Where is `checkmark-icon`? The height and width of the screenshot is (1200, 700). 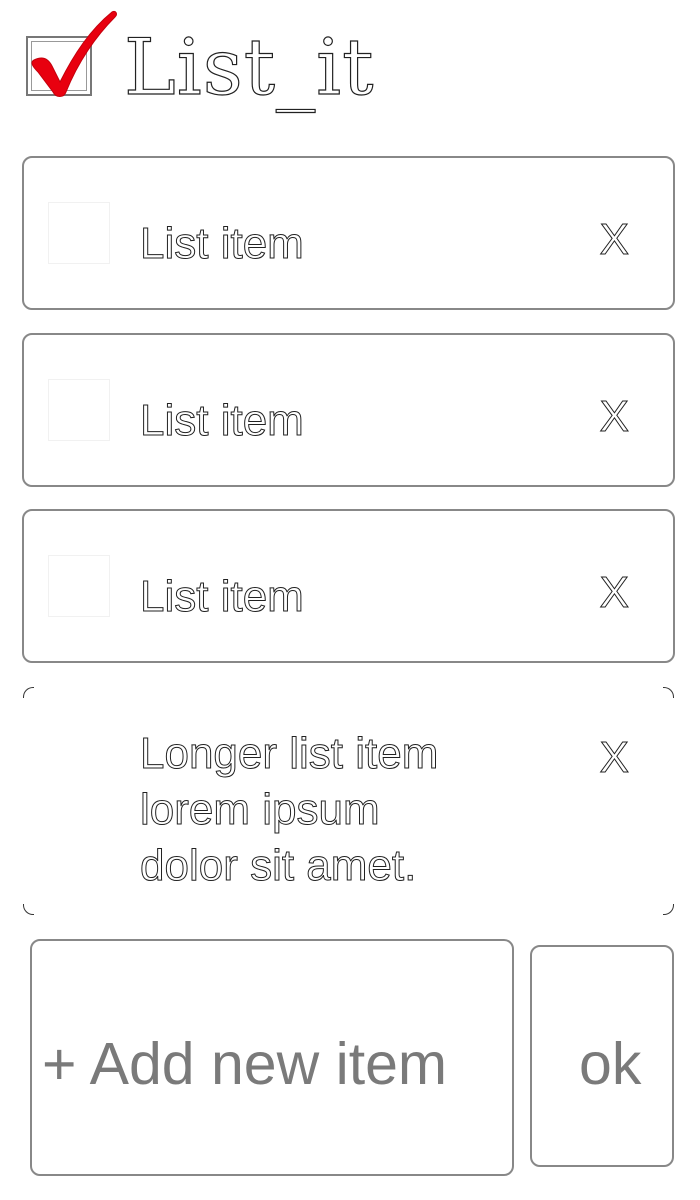
checkmark-icon is located at coordinates (74, 54).